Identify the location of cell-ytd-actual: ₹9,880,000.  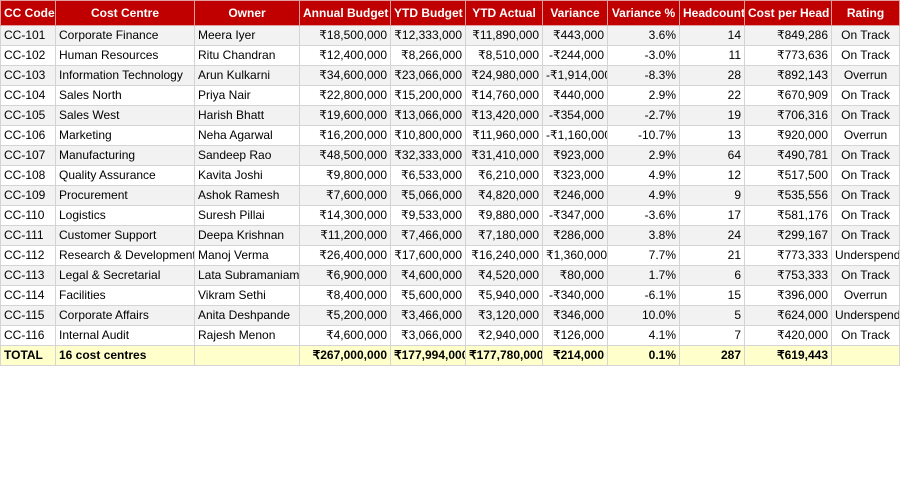
(504, 215).